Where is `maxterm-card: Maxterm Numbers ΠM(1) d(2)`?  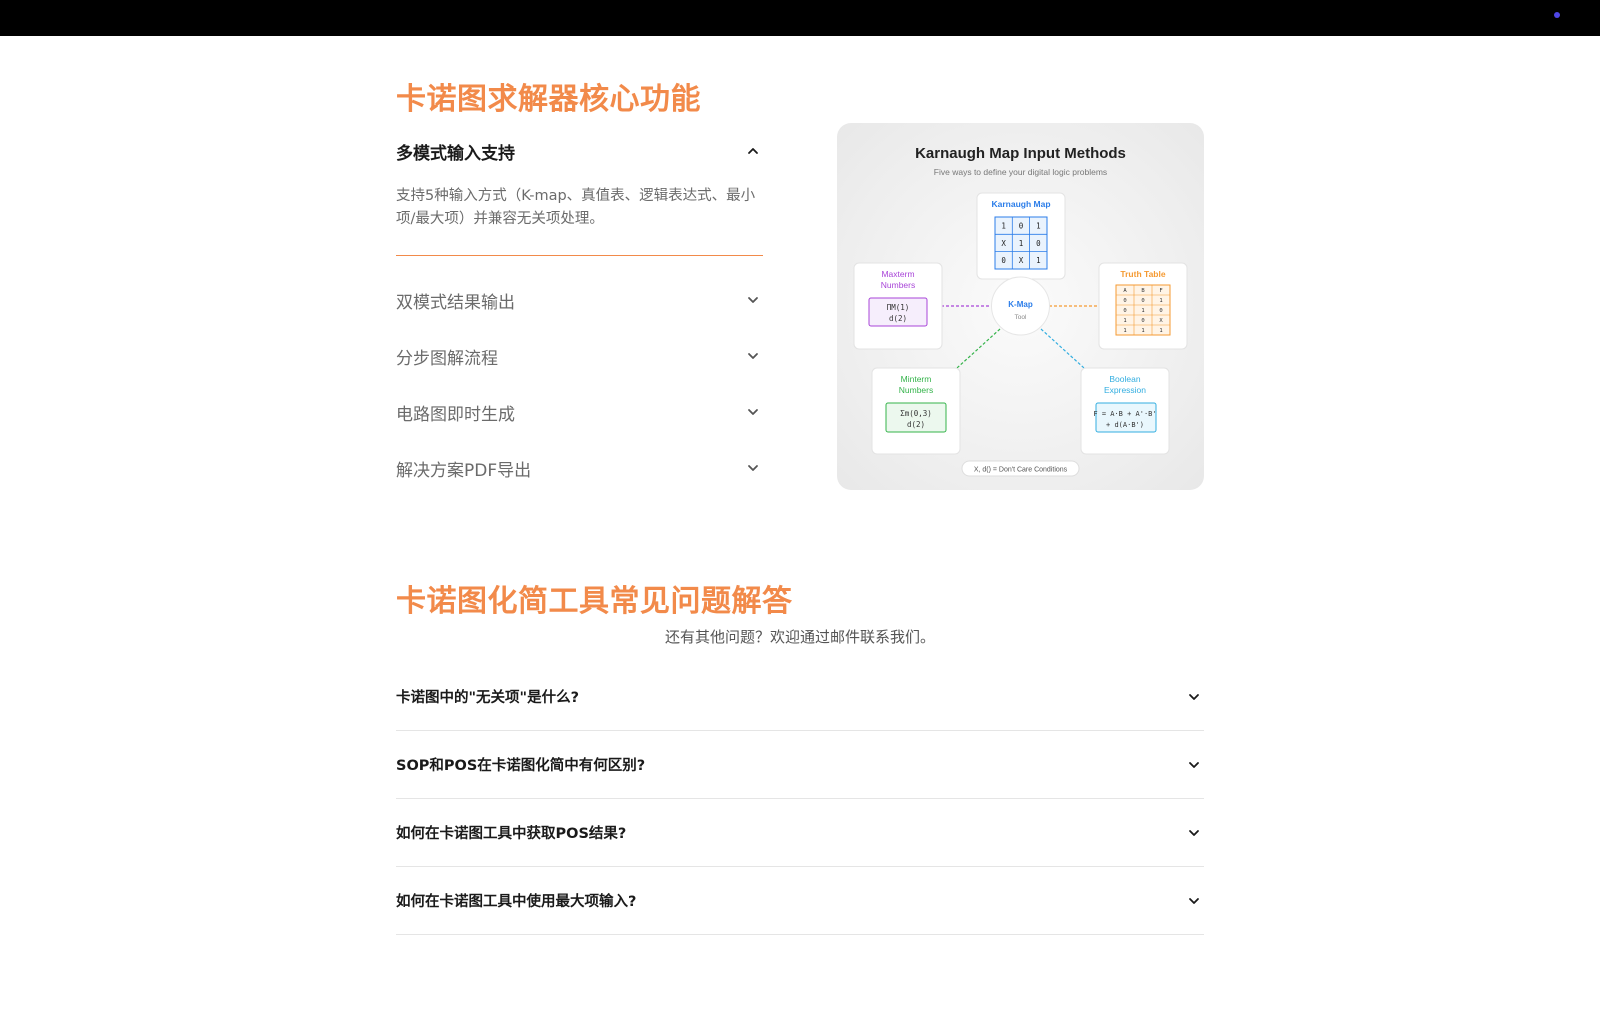 maxterm-card: Maxterm Numbers ΠM(1) d(2) is located at coordinates (898, 306).